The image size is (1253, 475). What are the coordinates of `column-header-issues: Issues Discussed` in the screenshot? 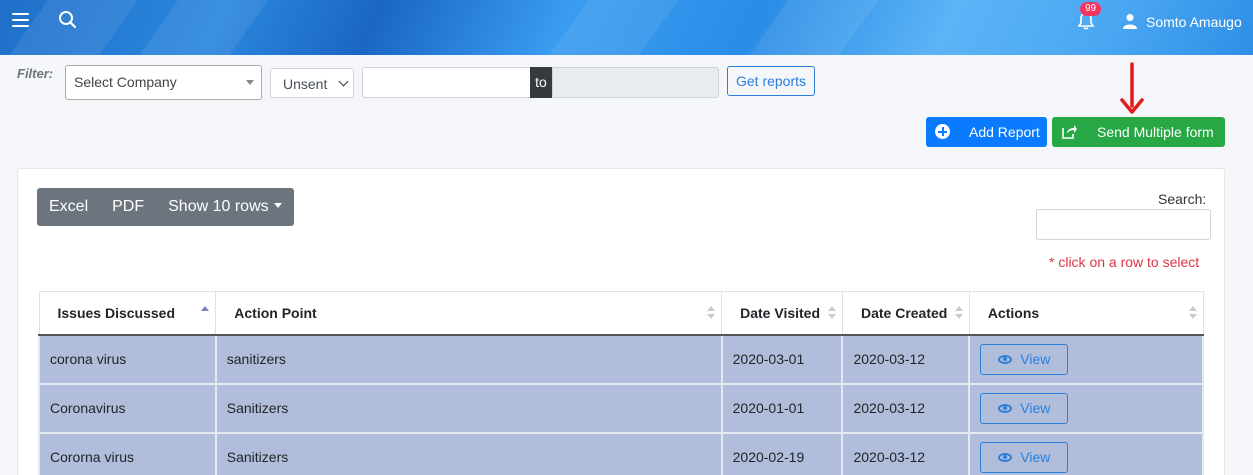 It's located at (127, 313).